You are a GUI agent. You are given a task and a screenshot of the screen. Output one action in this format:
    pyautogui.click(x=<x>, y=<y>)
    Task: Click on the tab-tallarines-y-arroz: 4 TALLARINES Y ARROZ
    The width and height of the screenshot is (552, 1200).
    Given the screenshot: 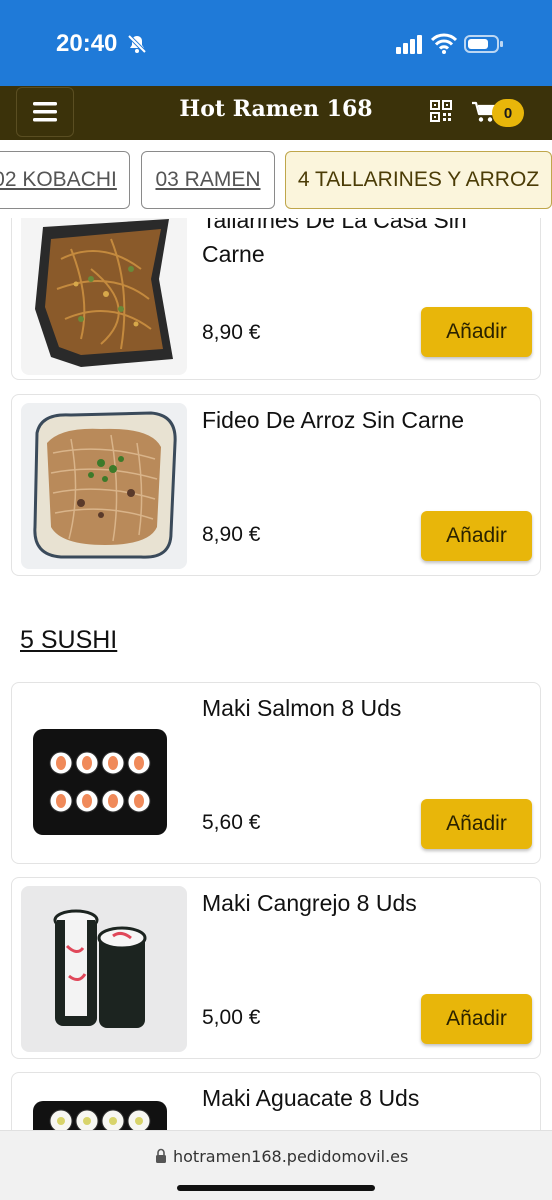 What is the action you would take?
    pyautogui.click(x=418, y=180)
    